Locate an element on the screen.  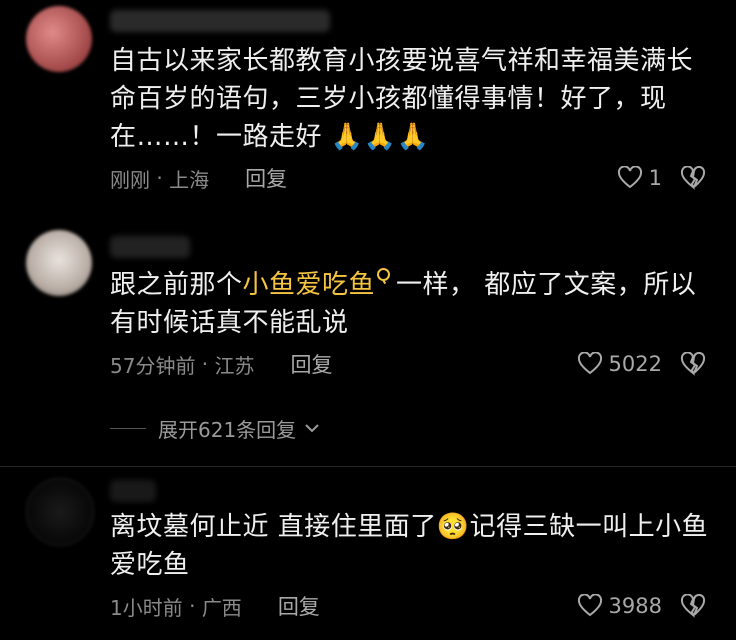
comment-actions: 3988 is located at coordinates (641, 606).